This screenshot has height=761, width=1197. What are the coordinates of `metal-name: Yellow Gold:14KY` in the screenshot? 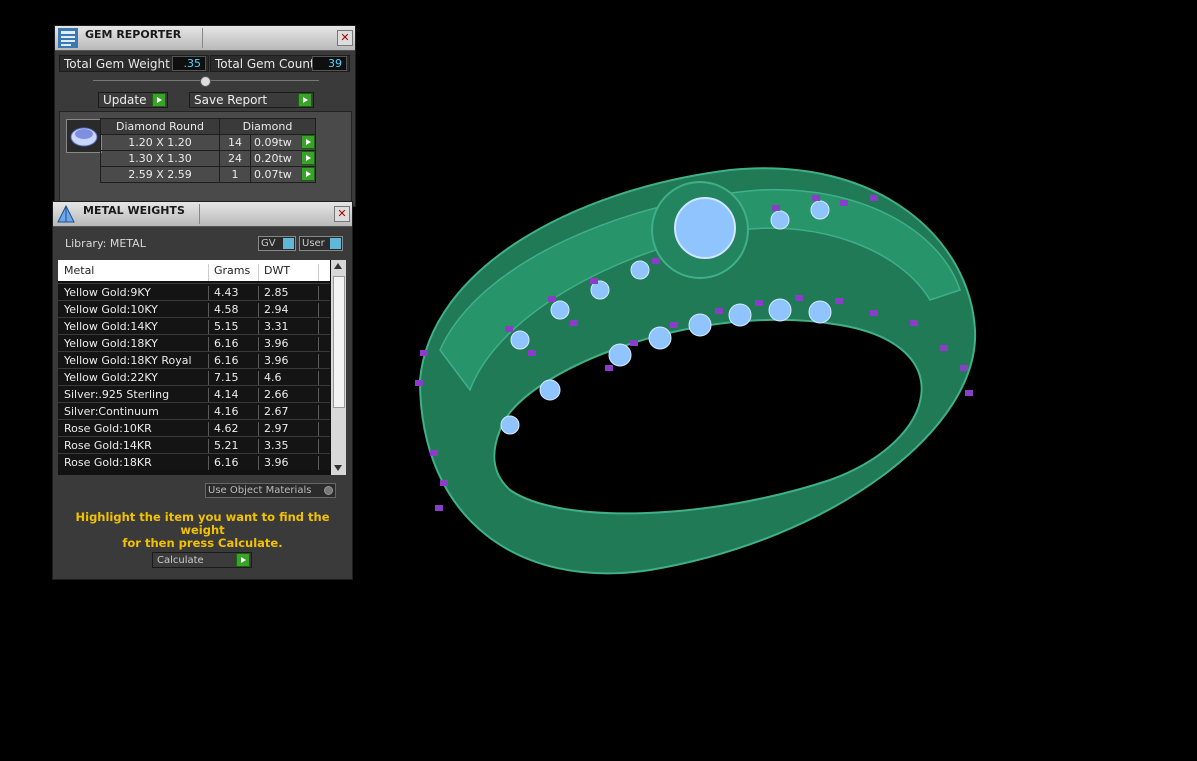 It's located at (111, 326).